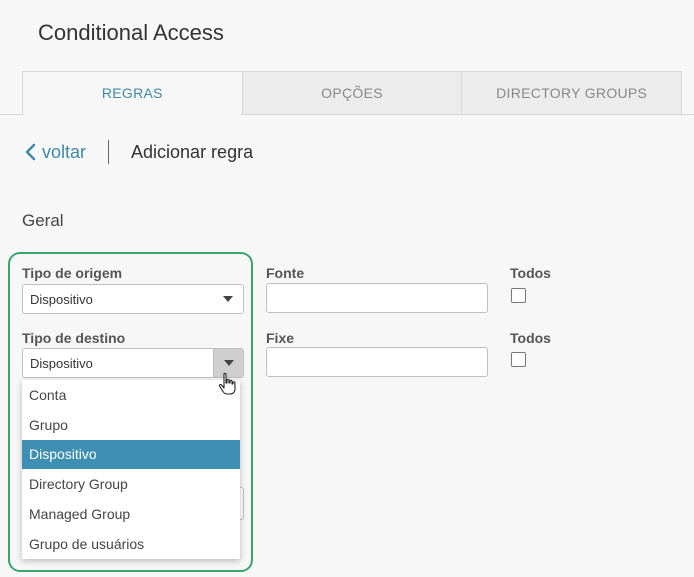 The width and height of the screenshot is (694, 577). I want to click on tab-bar: REGRAS OPÇÕES DIRECTORY GROUPS, so click(352, 93).